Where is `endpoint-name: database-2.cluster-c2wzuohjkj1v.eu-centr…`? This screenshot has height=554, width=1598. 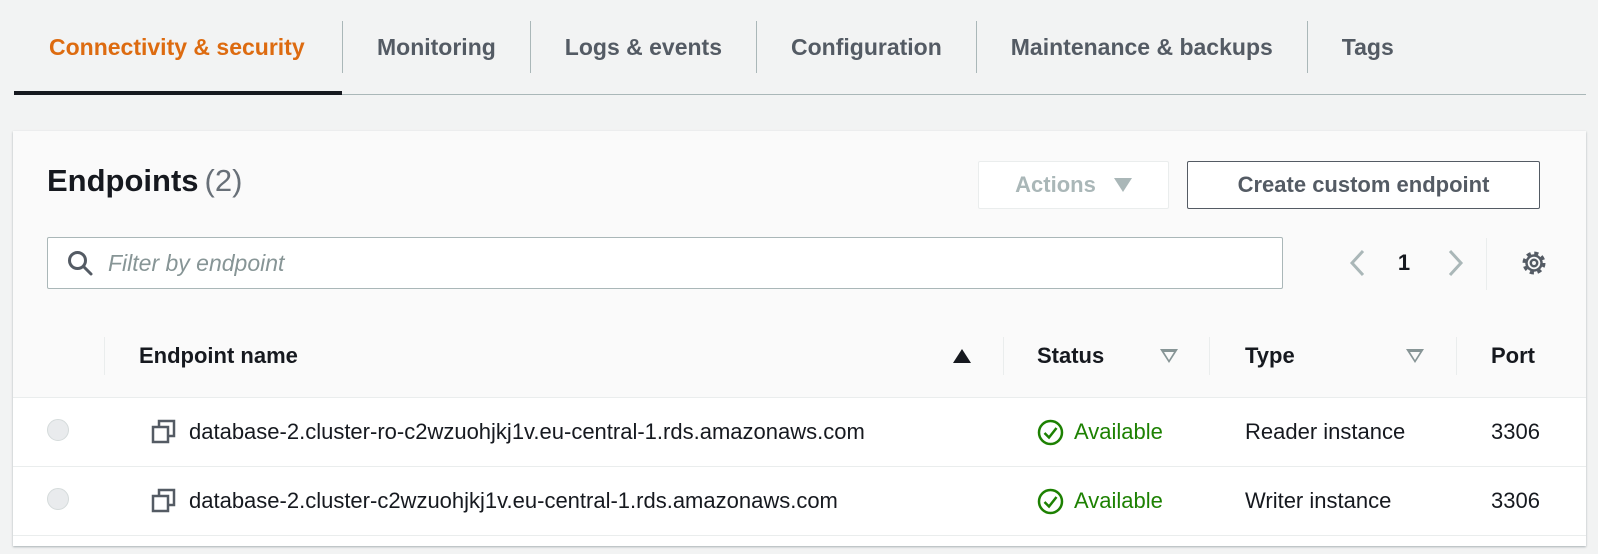 endpoint-name: database-2.cluster-c2wzuohjkj1v.eu-centr… is located at coordinates (513, 501).